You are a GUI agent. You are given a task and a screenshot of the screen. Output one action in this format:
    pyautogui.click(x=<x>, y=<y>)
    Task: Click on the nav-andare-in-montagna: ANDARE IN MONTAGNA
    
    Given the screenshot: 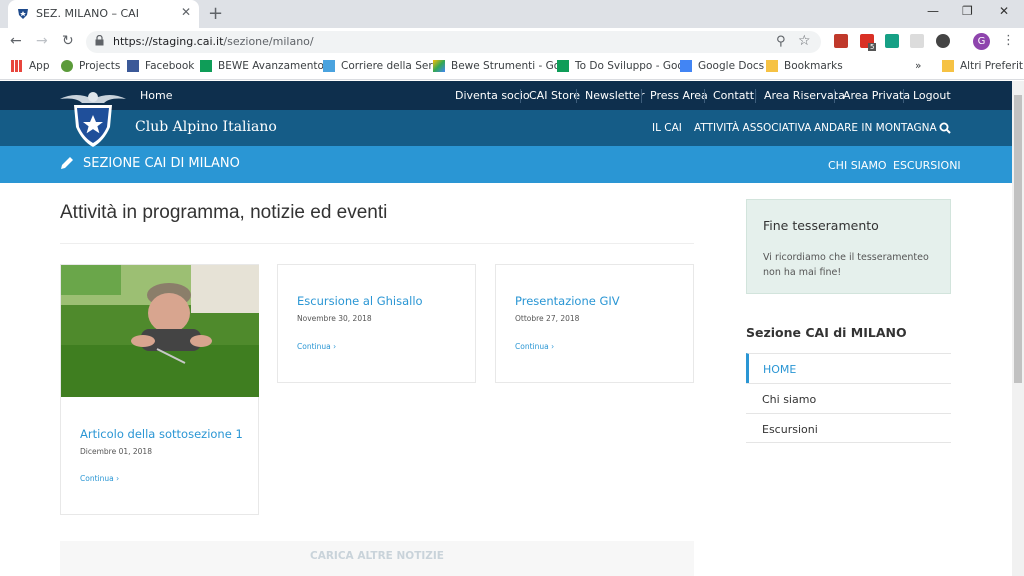 What is the action you would take?
    pyautogui.click(x=875, y=128)
    